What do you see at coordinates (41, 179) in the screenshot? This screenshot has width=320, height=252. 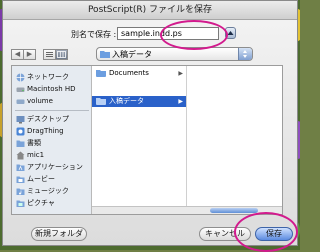 I see `sidebar-item-label: ムービー` at bounding box center [41, 179].